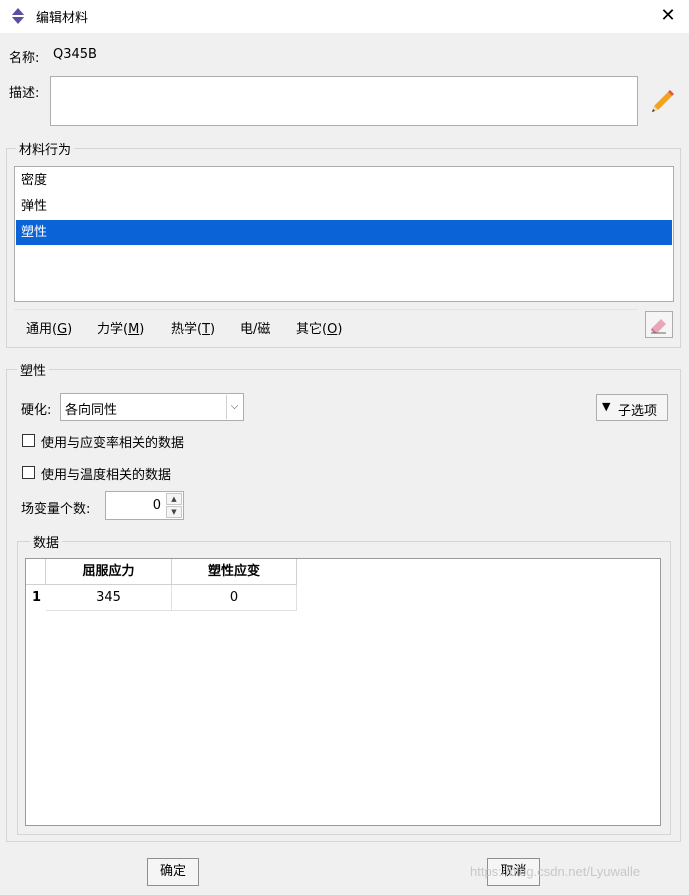 Image resolution: width=689 pixels, height=895 pixels. I want to click on menu-mechanical-key: M, so click(134, 329).